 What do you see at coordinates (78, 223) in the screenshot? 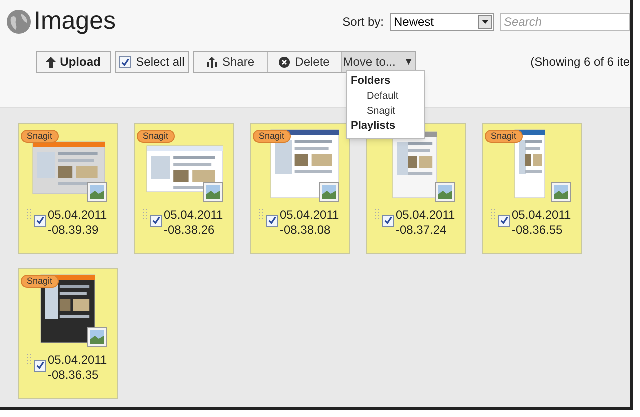
I see `image-name: 05.04.2011-08.39.39` at bounding box center [78, 223].